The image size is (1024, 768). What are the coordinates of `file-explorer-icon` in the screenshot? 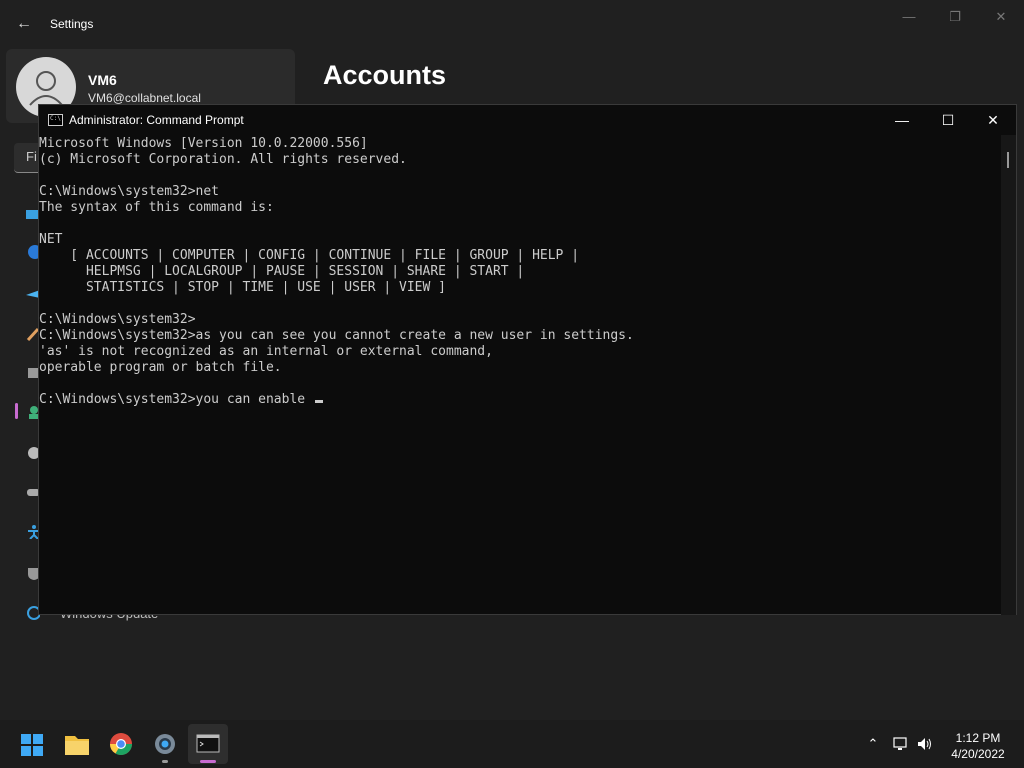 It's located at (77, 745).